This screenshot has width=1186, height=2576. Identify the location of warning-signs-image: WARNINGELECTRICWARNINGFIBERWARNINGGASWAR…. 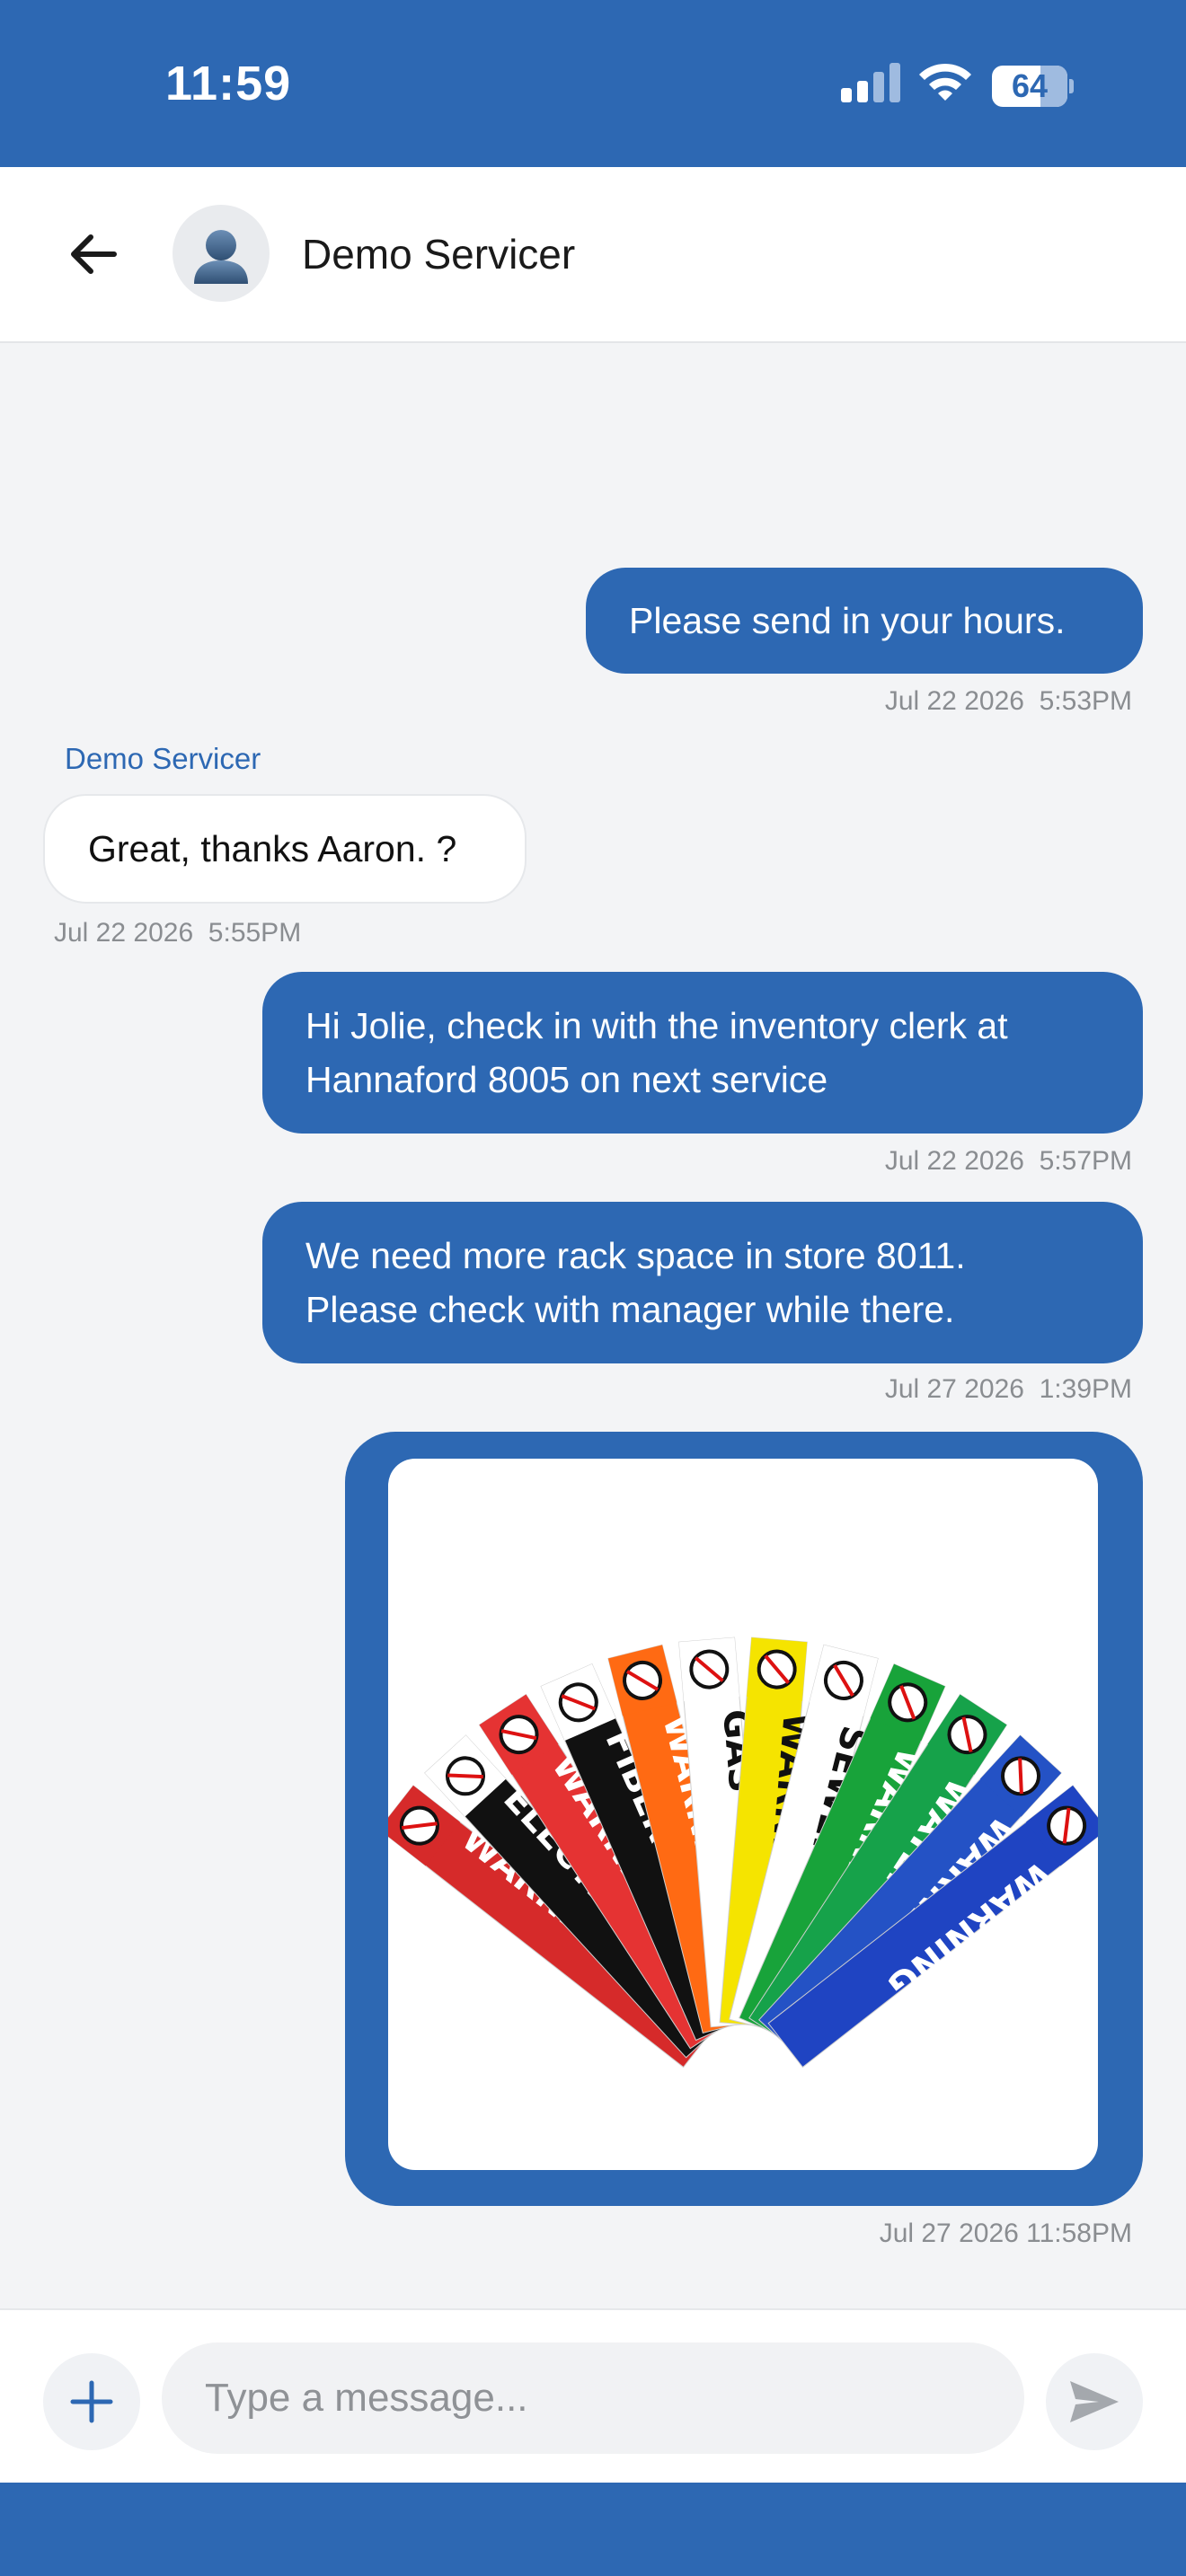
(743, 1852).